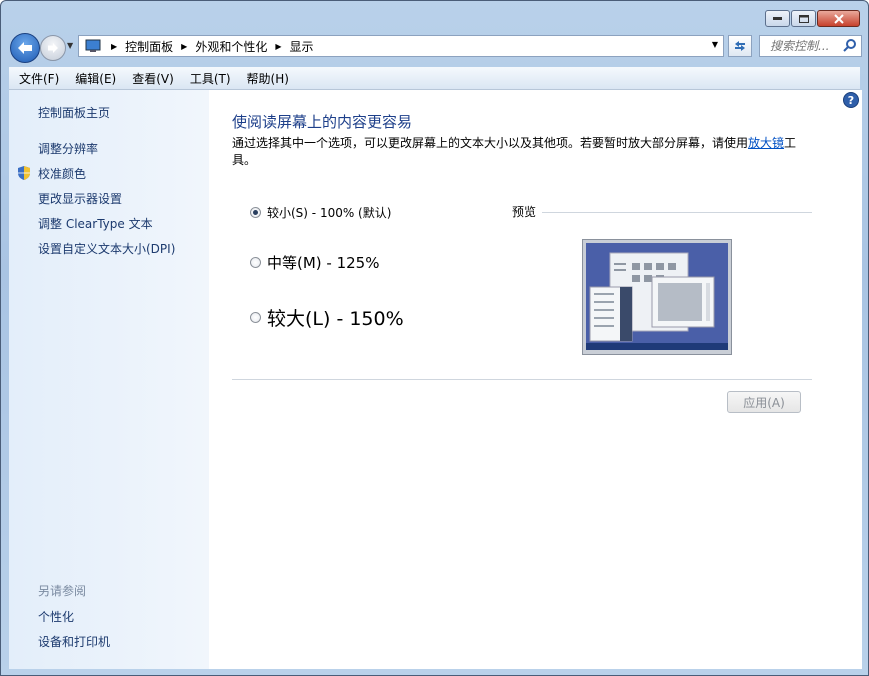  What do you see at coordinates (74, 641) in the screenshot?
I see `sidebar-link-devices-printers: 设备和打印机` at bounding box center [74, 641].